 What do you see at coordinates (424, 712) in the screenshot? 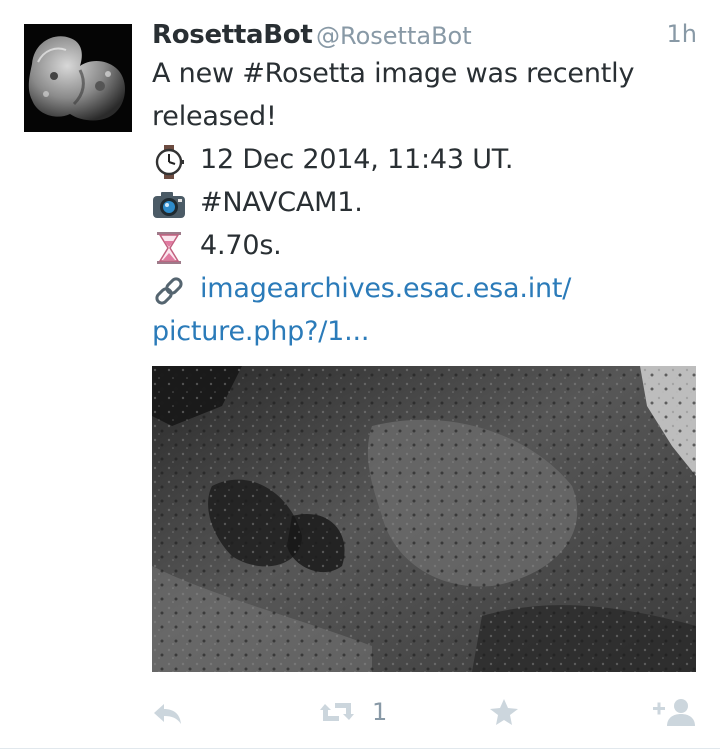
I see `tweet-actions: 1` at bounding box center [424, 712].